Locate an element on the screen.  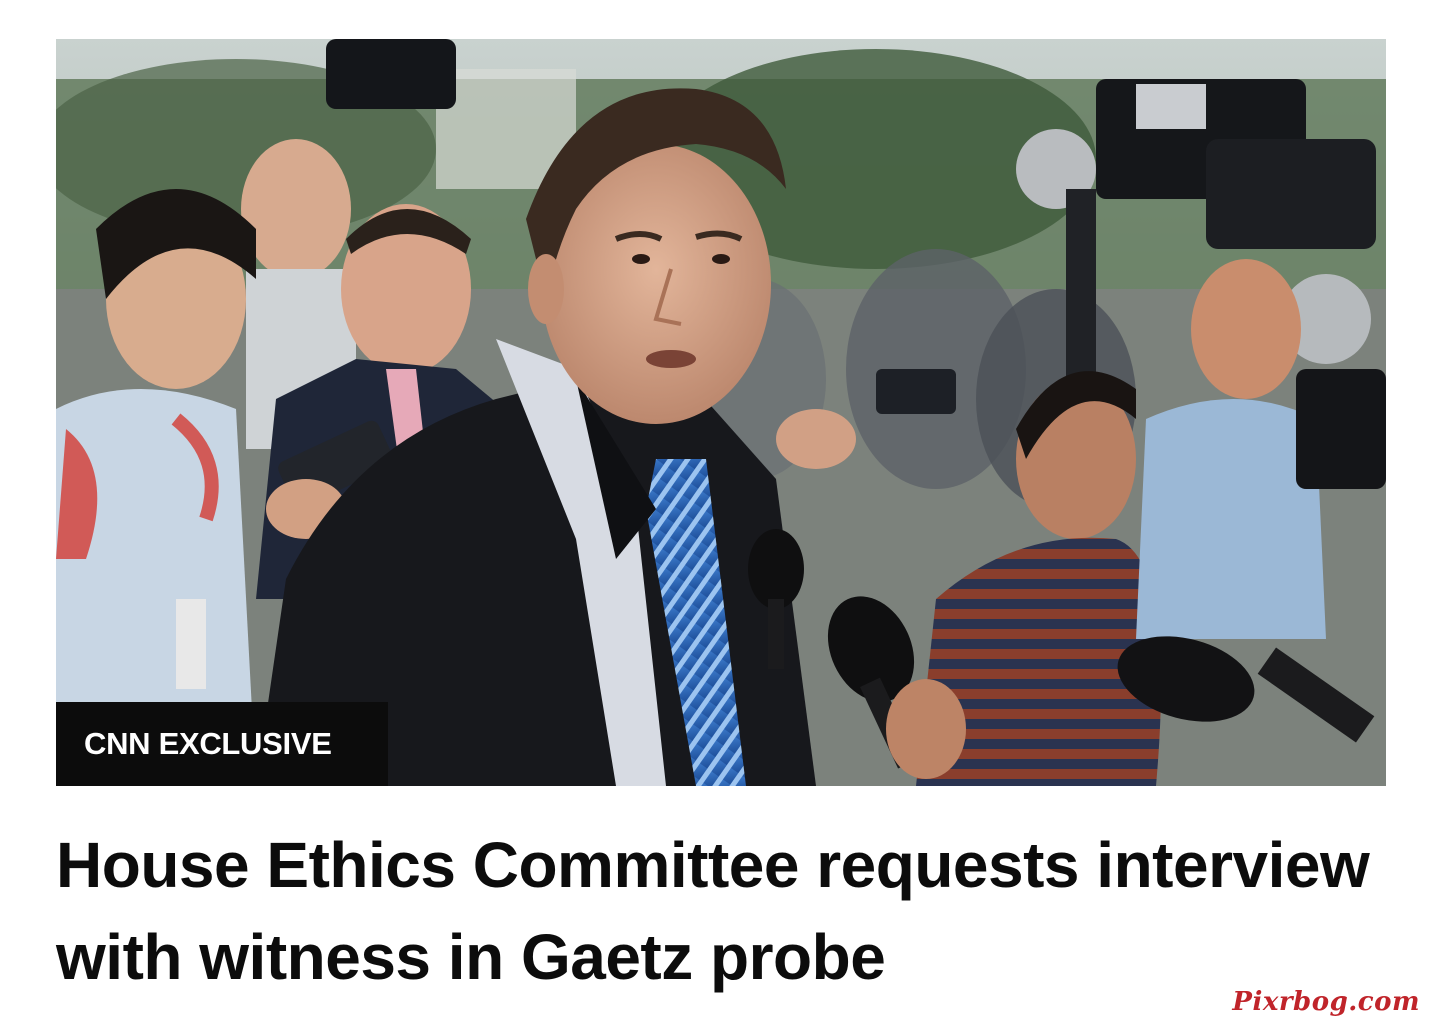
exclusive-badge: CNN EXCLUSIVE is located at coordinates (222, 744).